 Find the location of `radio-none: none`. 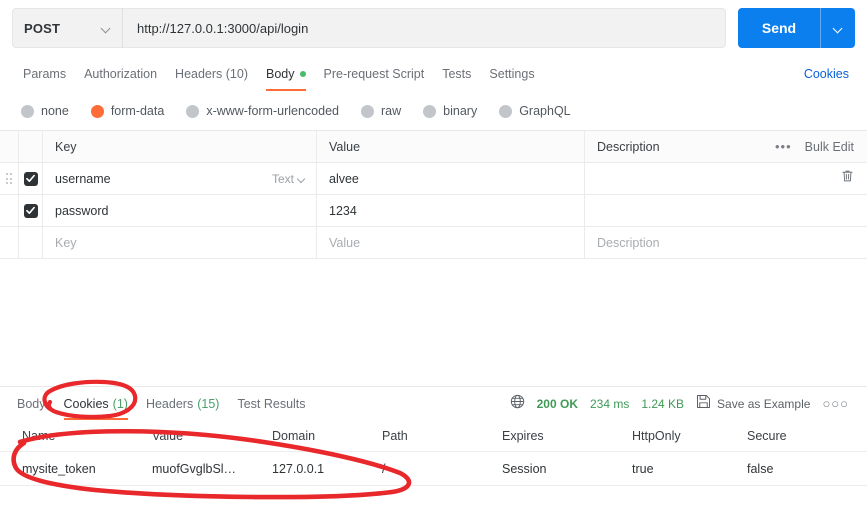

radio-none: none is located at coordinates (47, 111).